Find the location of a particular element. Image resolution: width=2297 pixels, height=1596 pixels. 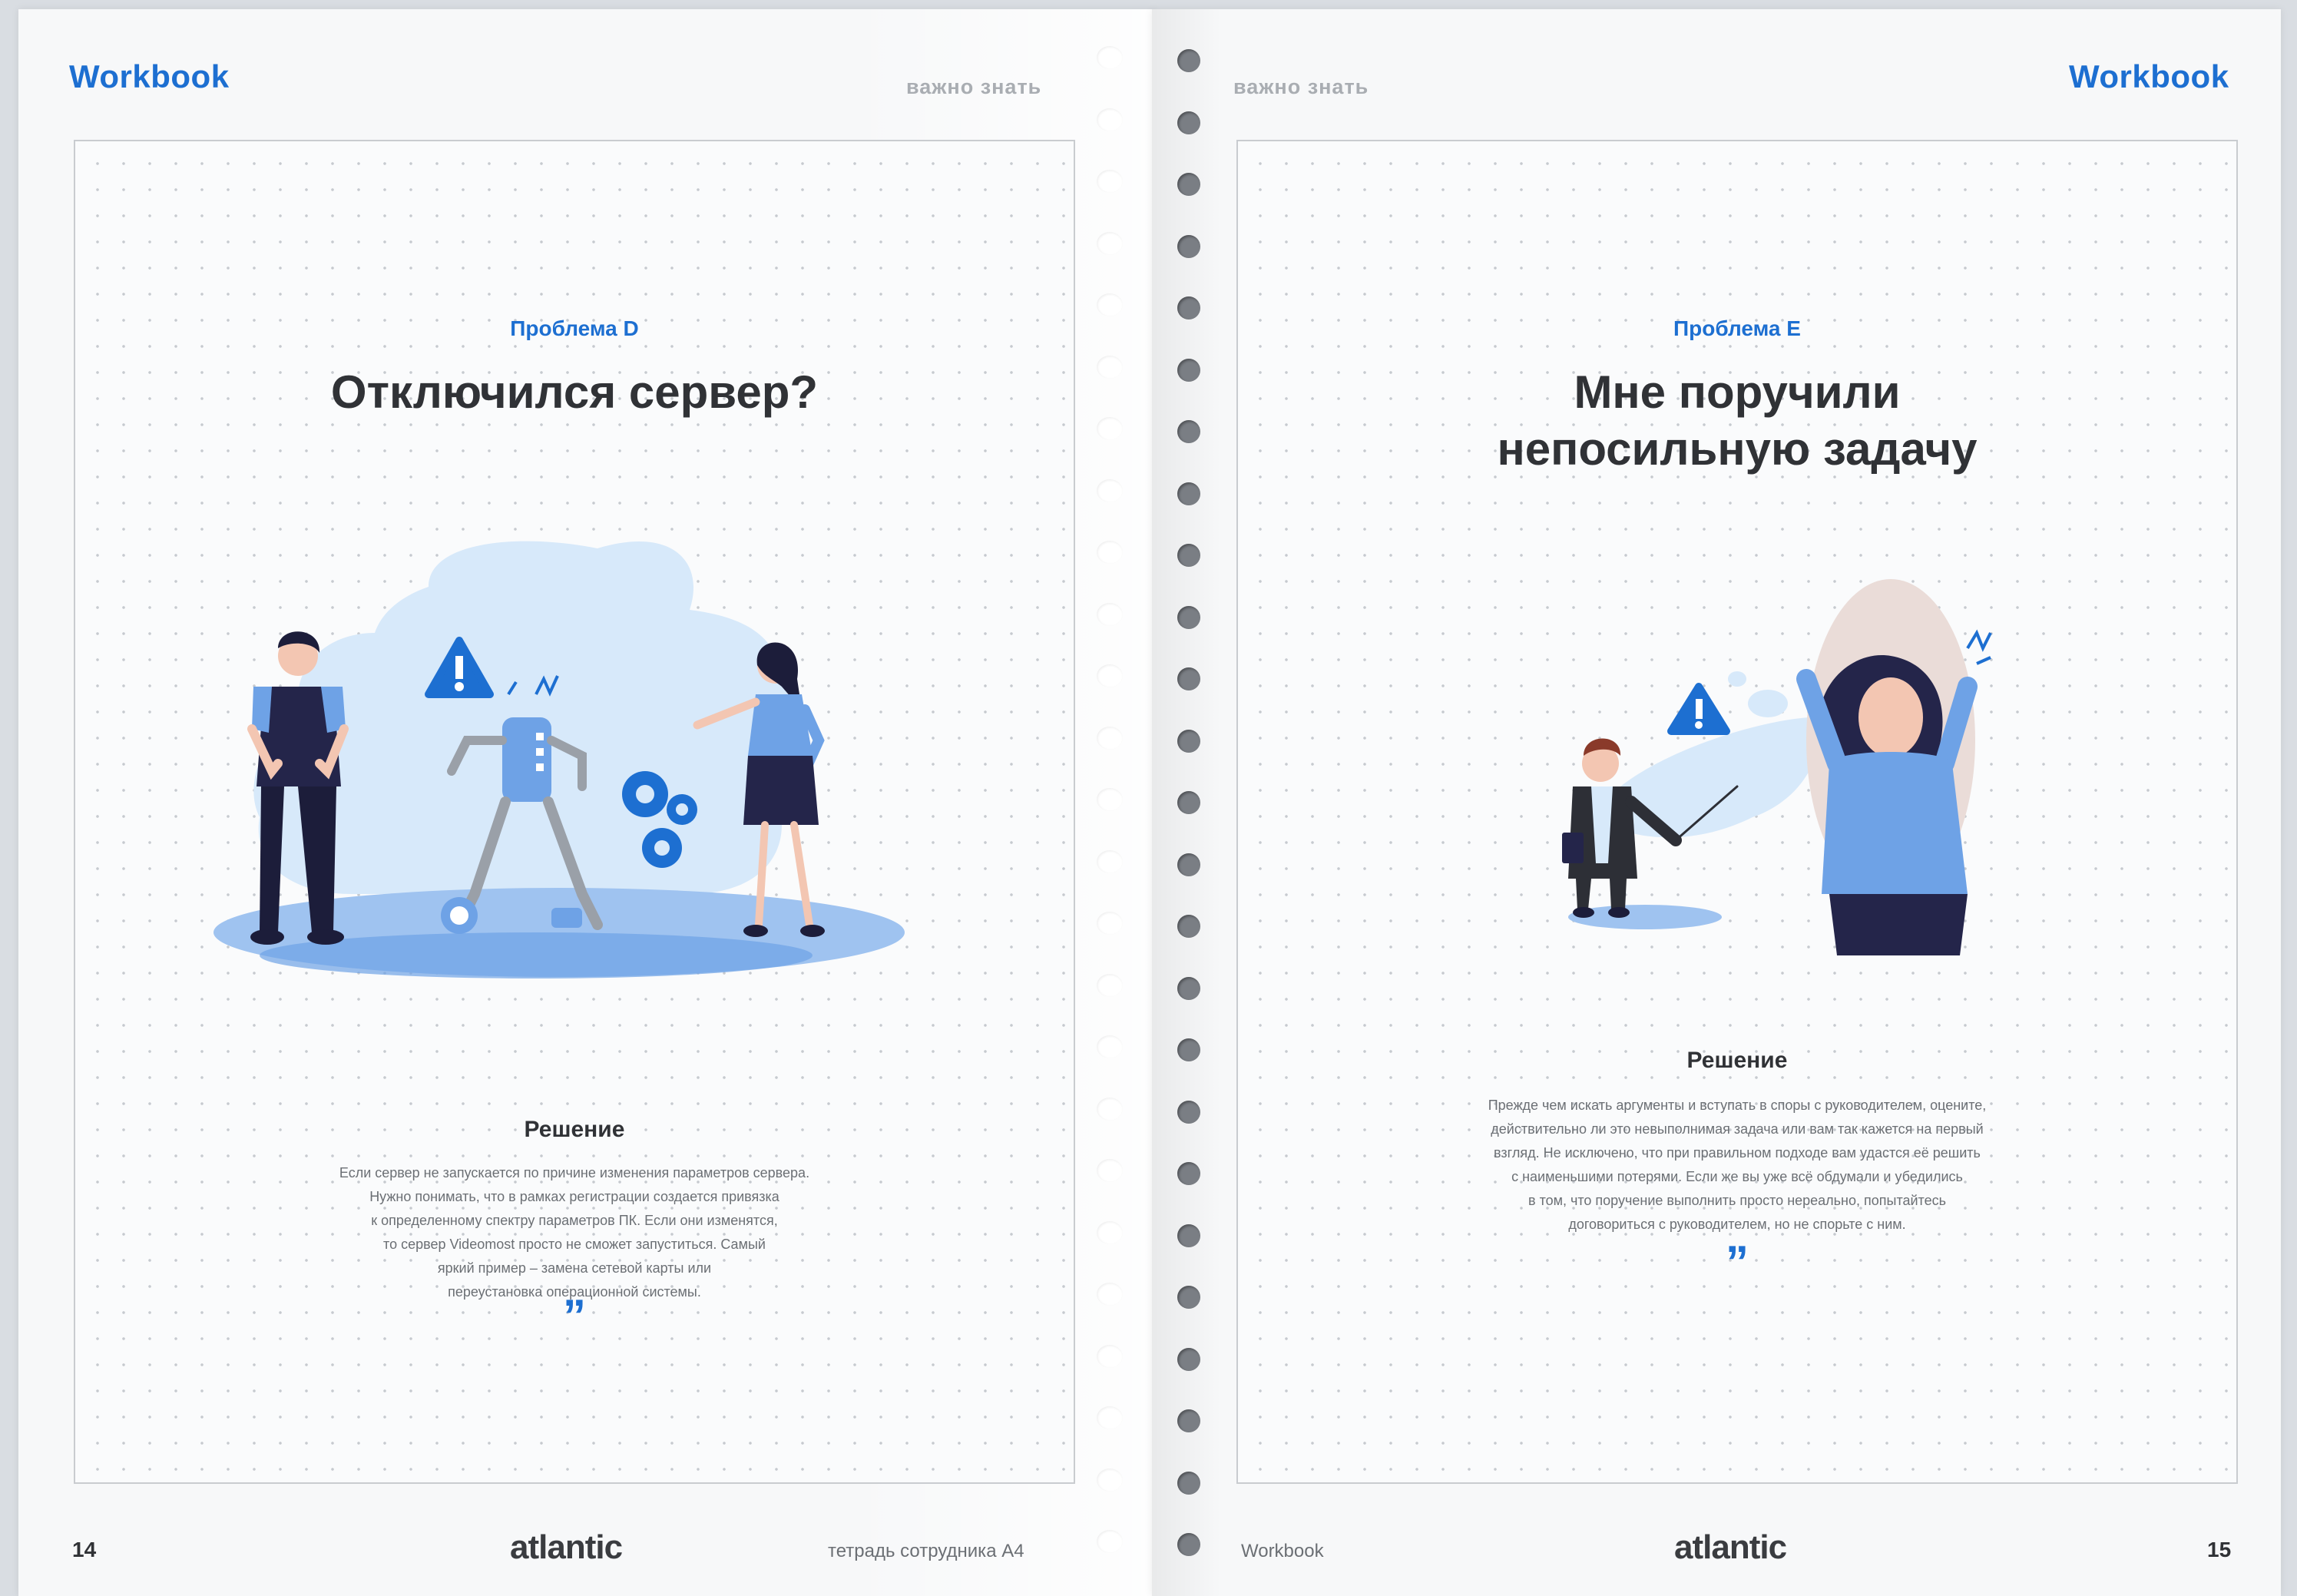

thought-bubble is located at coordinates (1768, 703).